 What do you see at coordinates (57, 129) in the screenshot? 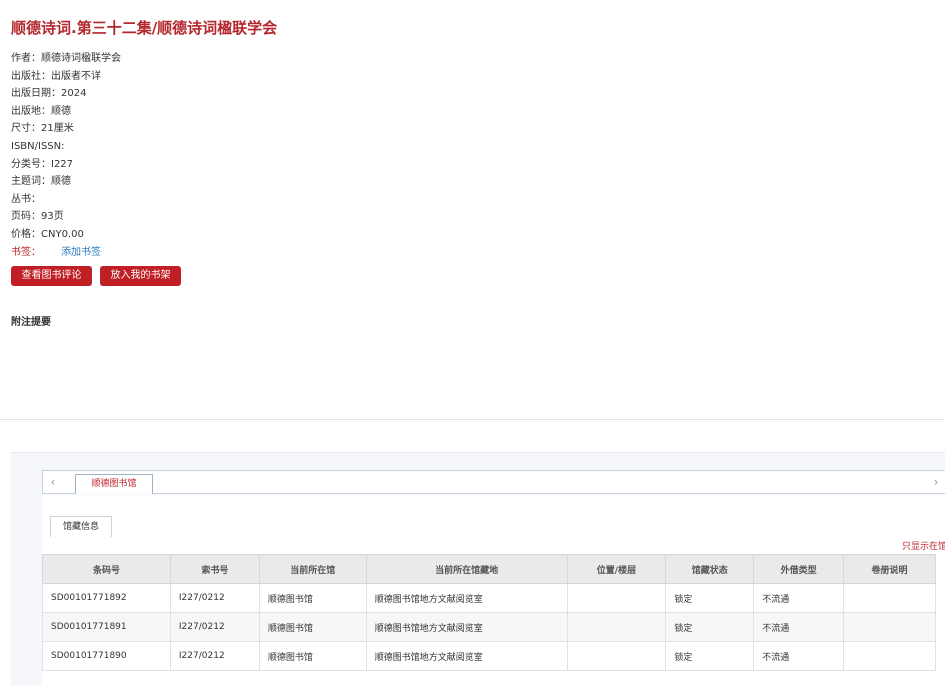
I see `meta-value: 21厘米` at bounding box center [57, 129].